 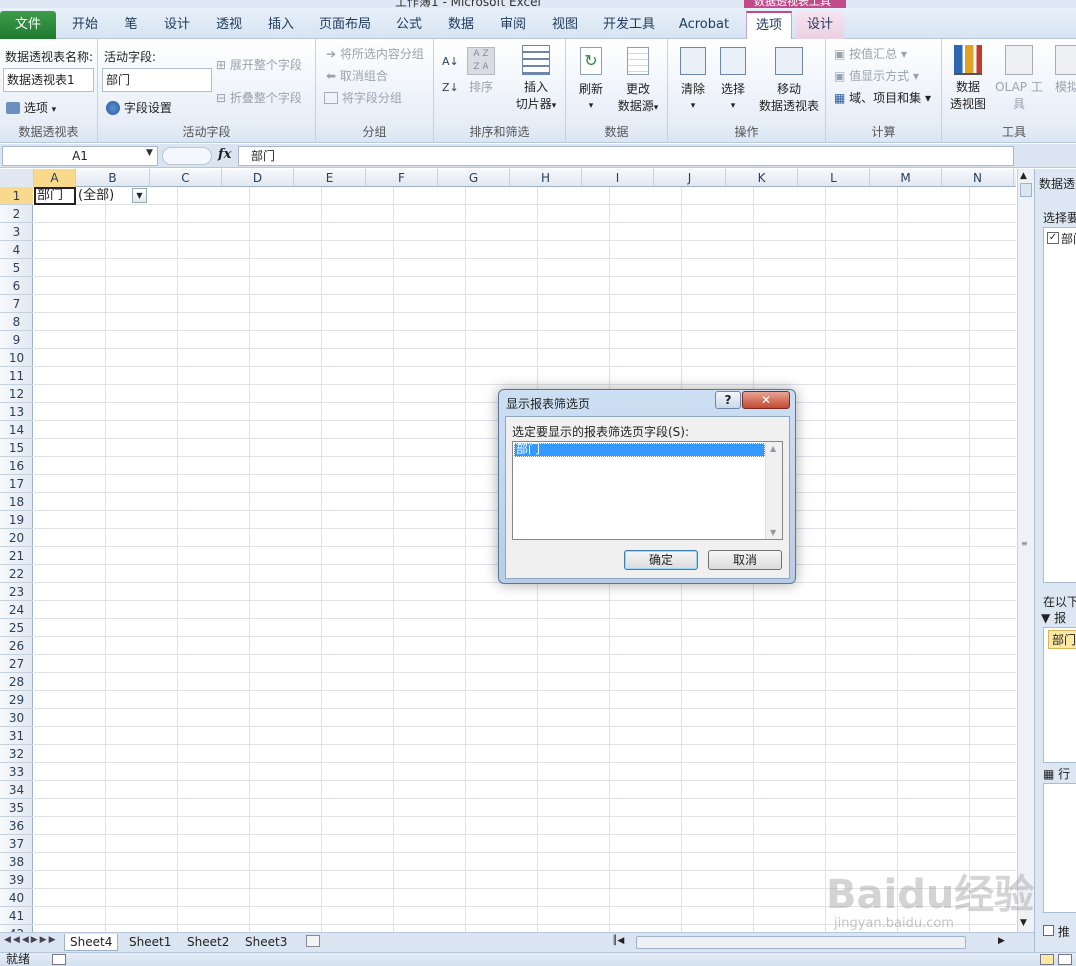 What do you see at coordinates (55, 196) in the screenshot?
I see `cell-a1: 部门` at bounding box center [55, 196].